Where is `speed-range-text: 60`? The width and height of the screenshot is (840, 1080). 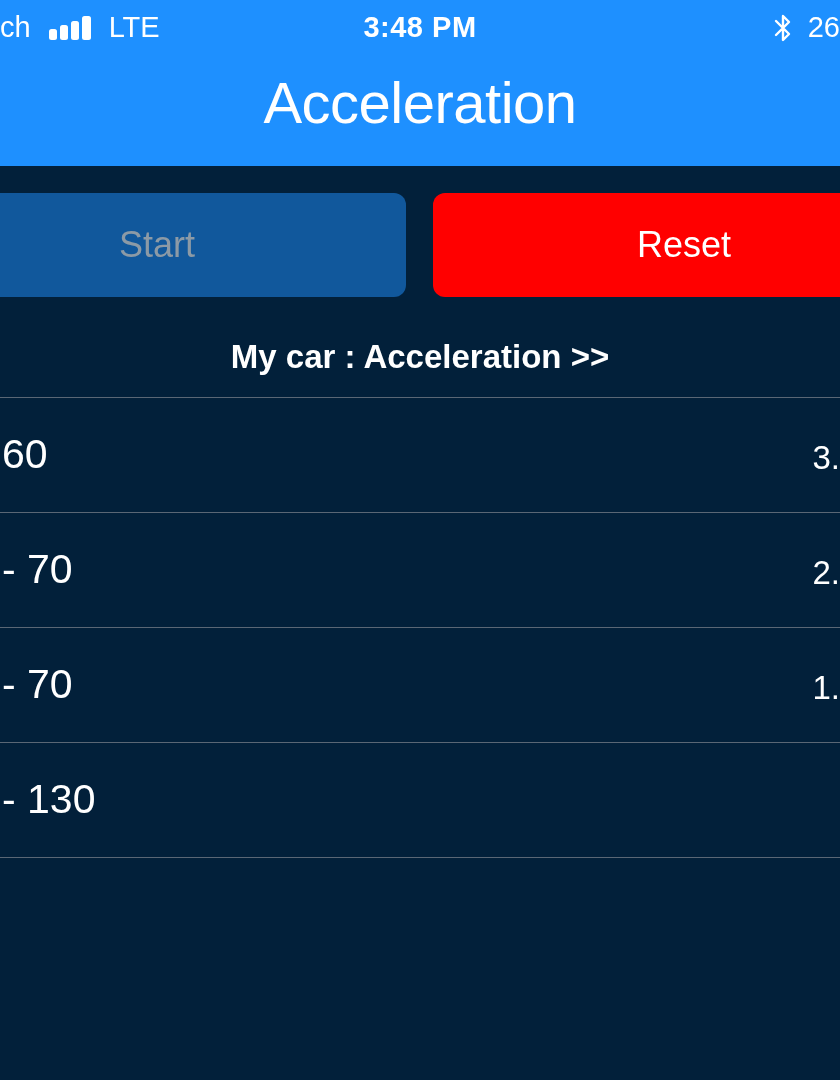 speed-range-text: 60 is located at coordinates (24, 455).